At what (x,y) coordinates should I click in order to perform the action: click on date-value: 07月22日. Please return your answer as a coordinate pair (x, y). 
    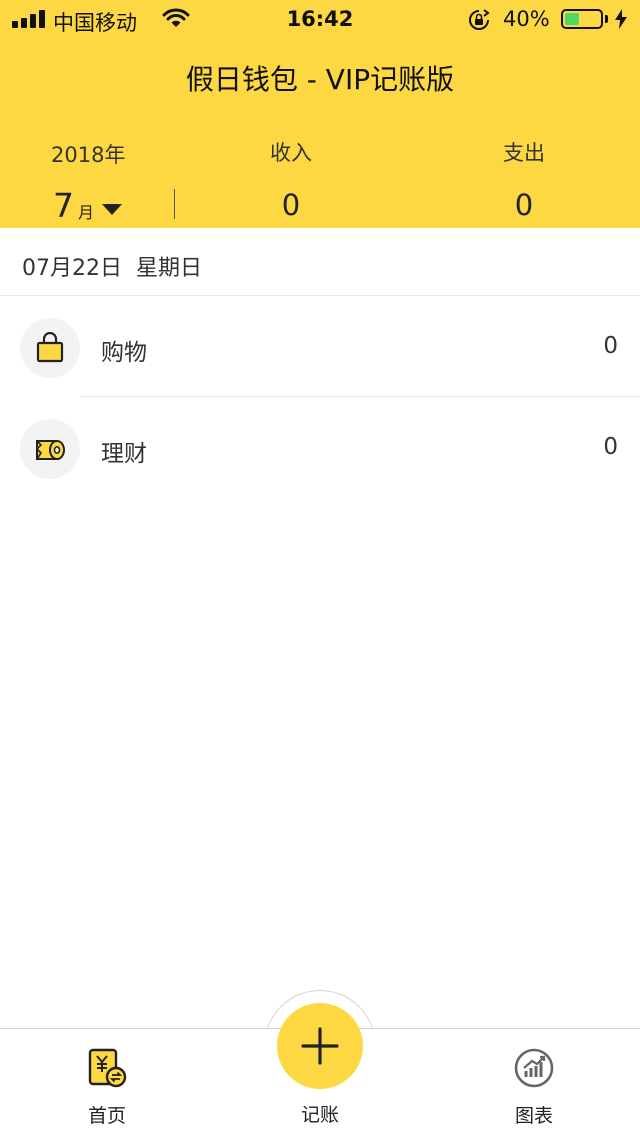
    Looking at the image, I should click on (72, 268).